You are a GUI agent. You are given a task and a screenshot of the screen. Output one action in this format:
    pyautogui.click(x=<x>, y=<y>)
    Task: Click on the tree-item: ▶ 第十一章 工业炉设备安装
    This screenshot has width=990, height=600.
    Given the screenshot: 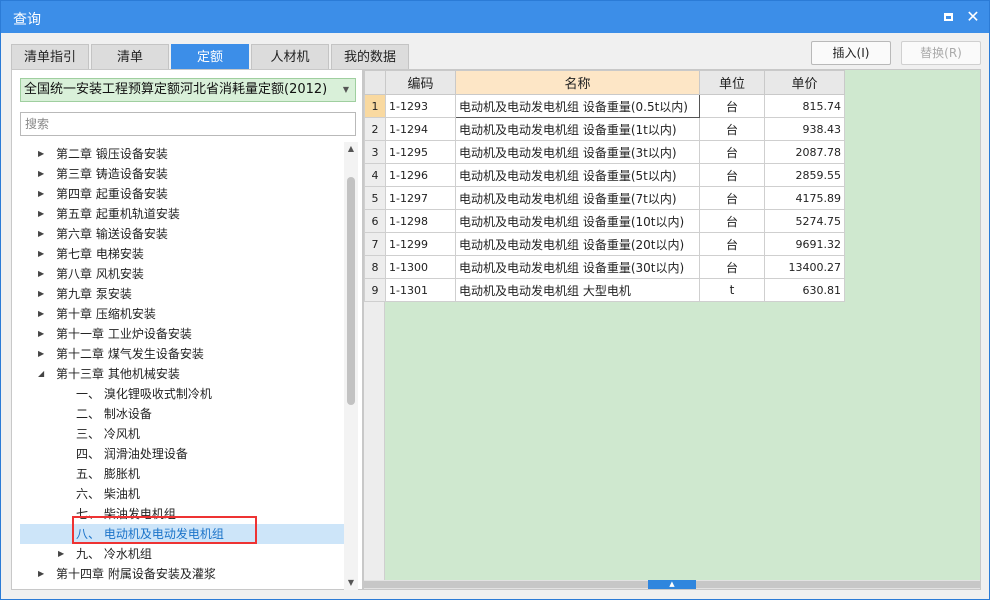 What is the action you would take?
    pyautogui.click(x=182, y=334)
    